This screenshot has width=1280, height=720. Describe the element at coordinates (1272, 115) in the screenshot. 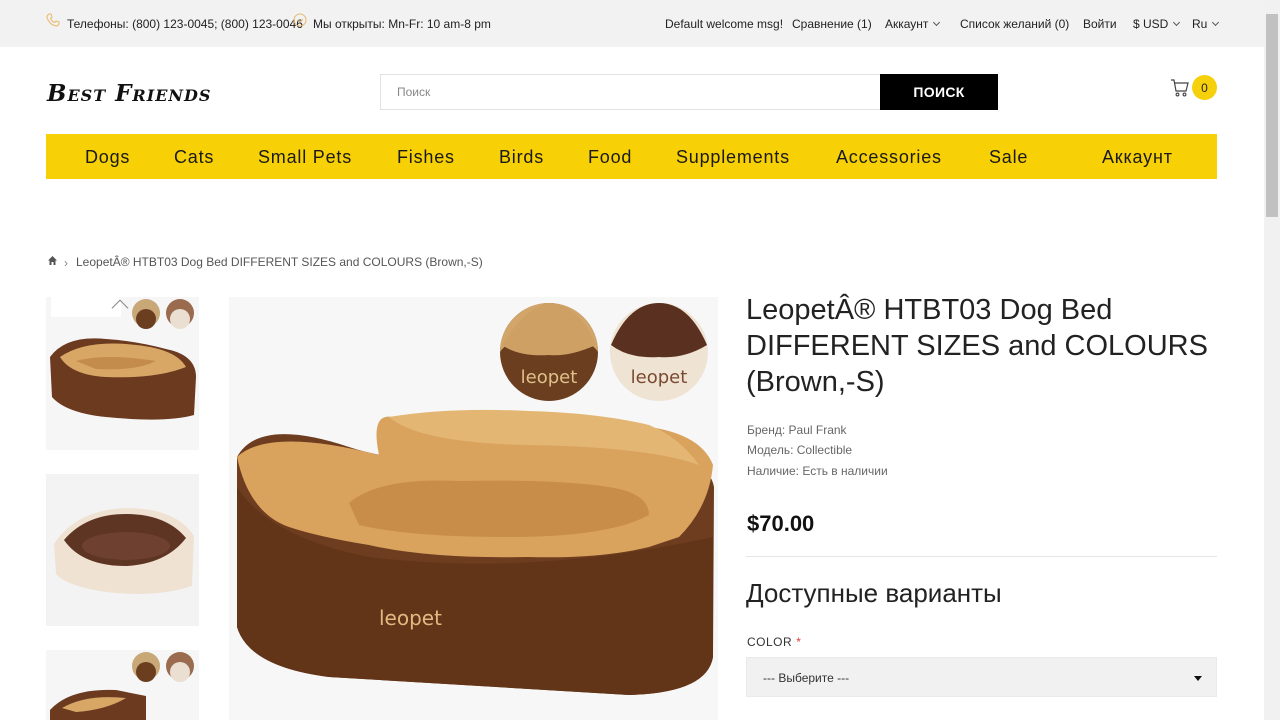

I see `scrollbar-thumb` at that location.